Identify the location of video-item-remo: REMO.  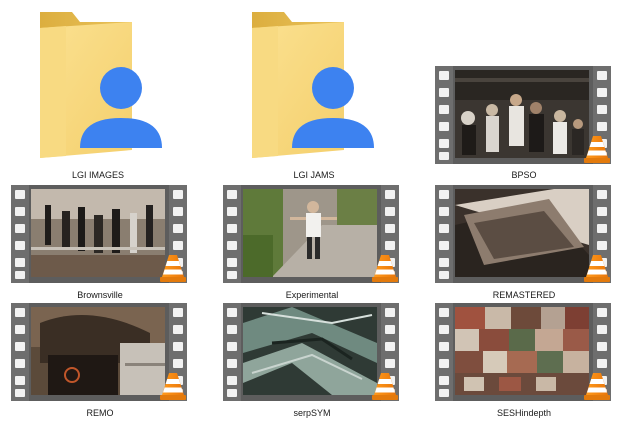
(100, 373).